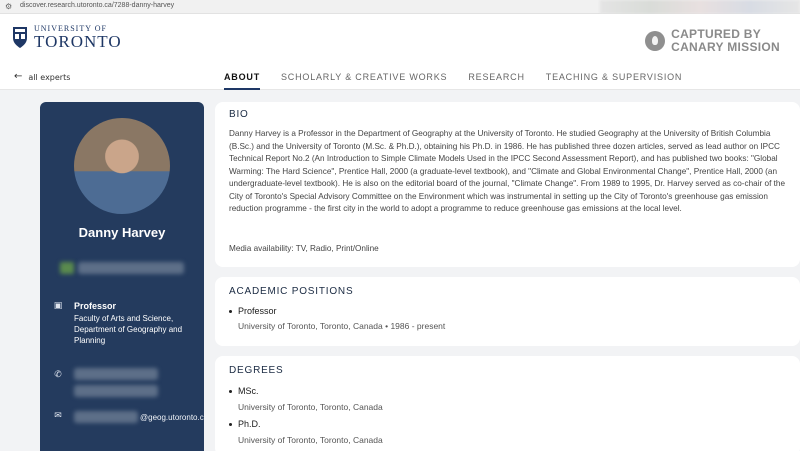  Describe the element at coordinates (700, 7) in the screenshot. I see `blurred-browser-region` at that location.